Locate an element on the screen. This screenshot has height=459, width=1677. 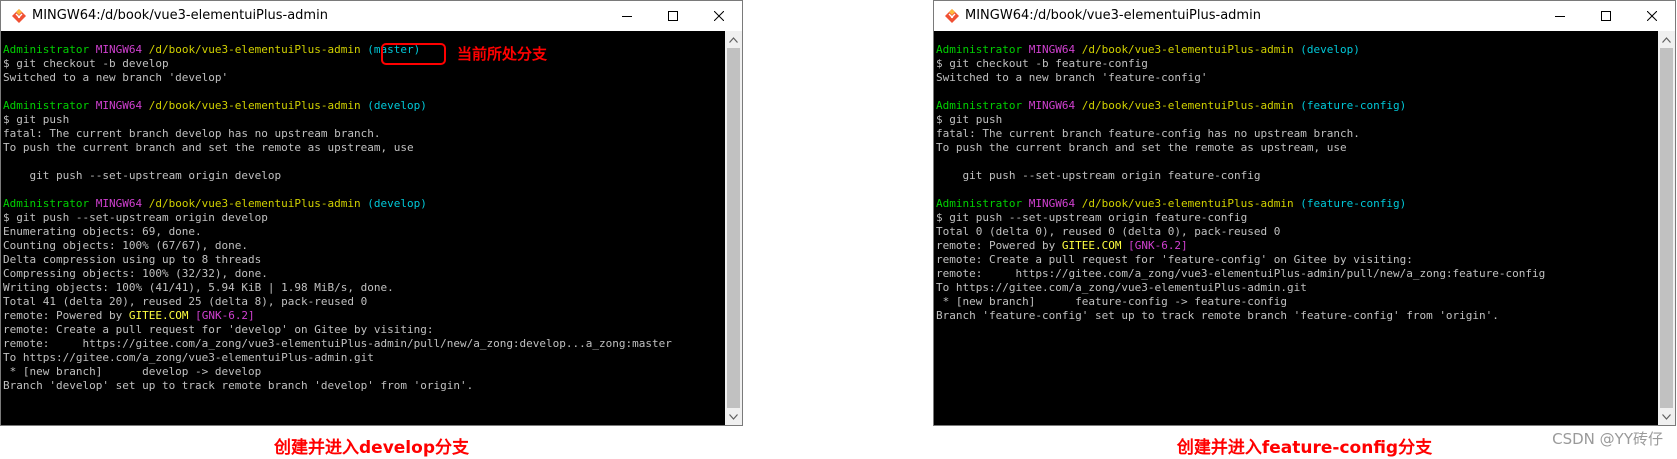
terminal-line: Switched to a new branch 'develop' is located at coordinates (364, 78).